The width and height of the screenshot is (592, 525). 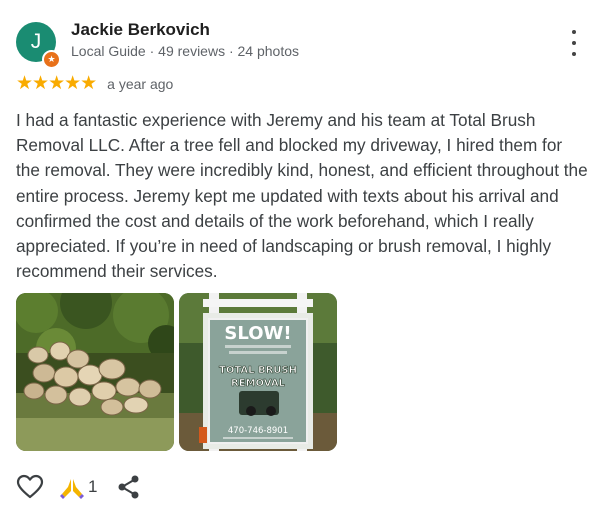 I want to click on review-date: a year ago, so click(x=140, y=84).